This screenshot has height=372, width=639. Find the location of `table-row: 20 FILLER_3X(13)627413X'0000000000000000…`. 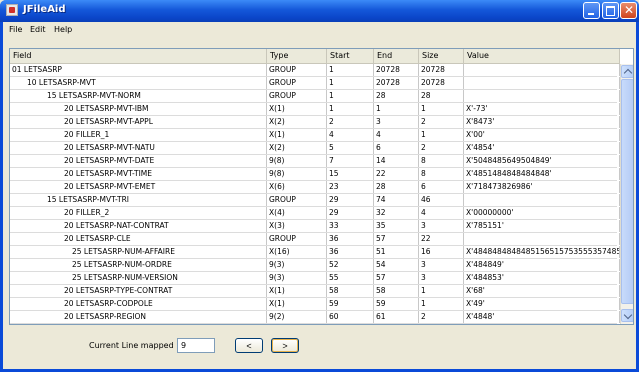

table-row: 20 FILLER_3X(13)627413X'0000000000000000… is located at coordinates (313, 324).